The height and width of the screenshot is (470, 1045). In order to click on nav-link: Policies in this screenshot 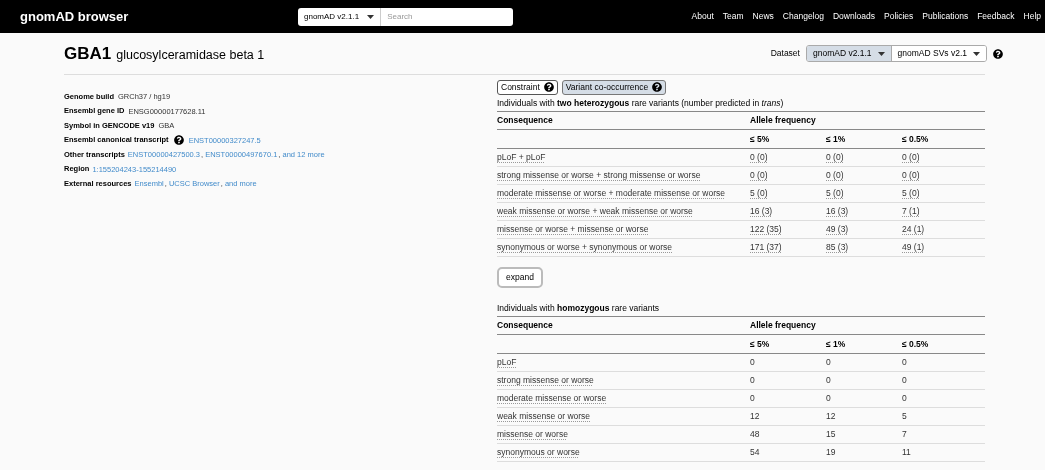, I will do `click(899, 16)`.